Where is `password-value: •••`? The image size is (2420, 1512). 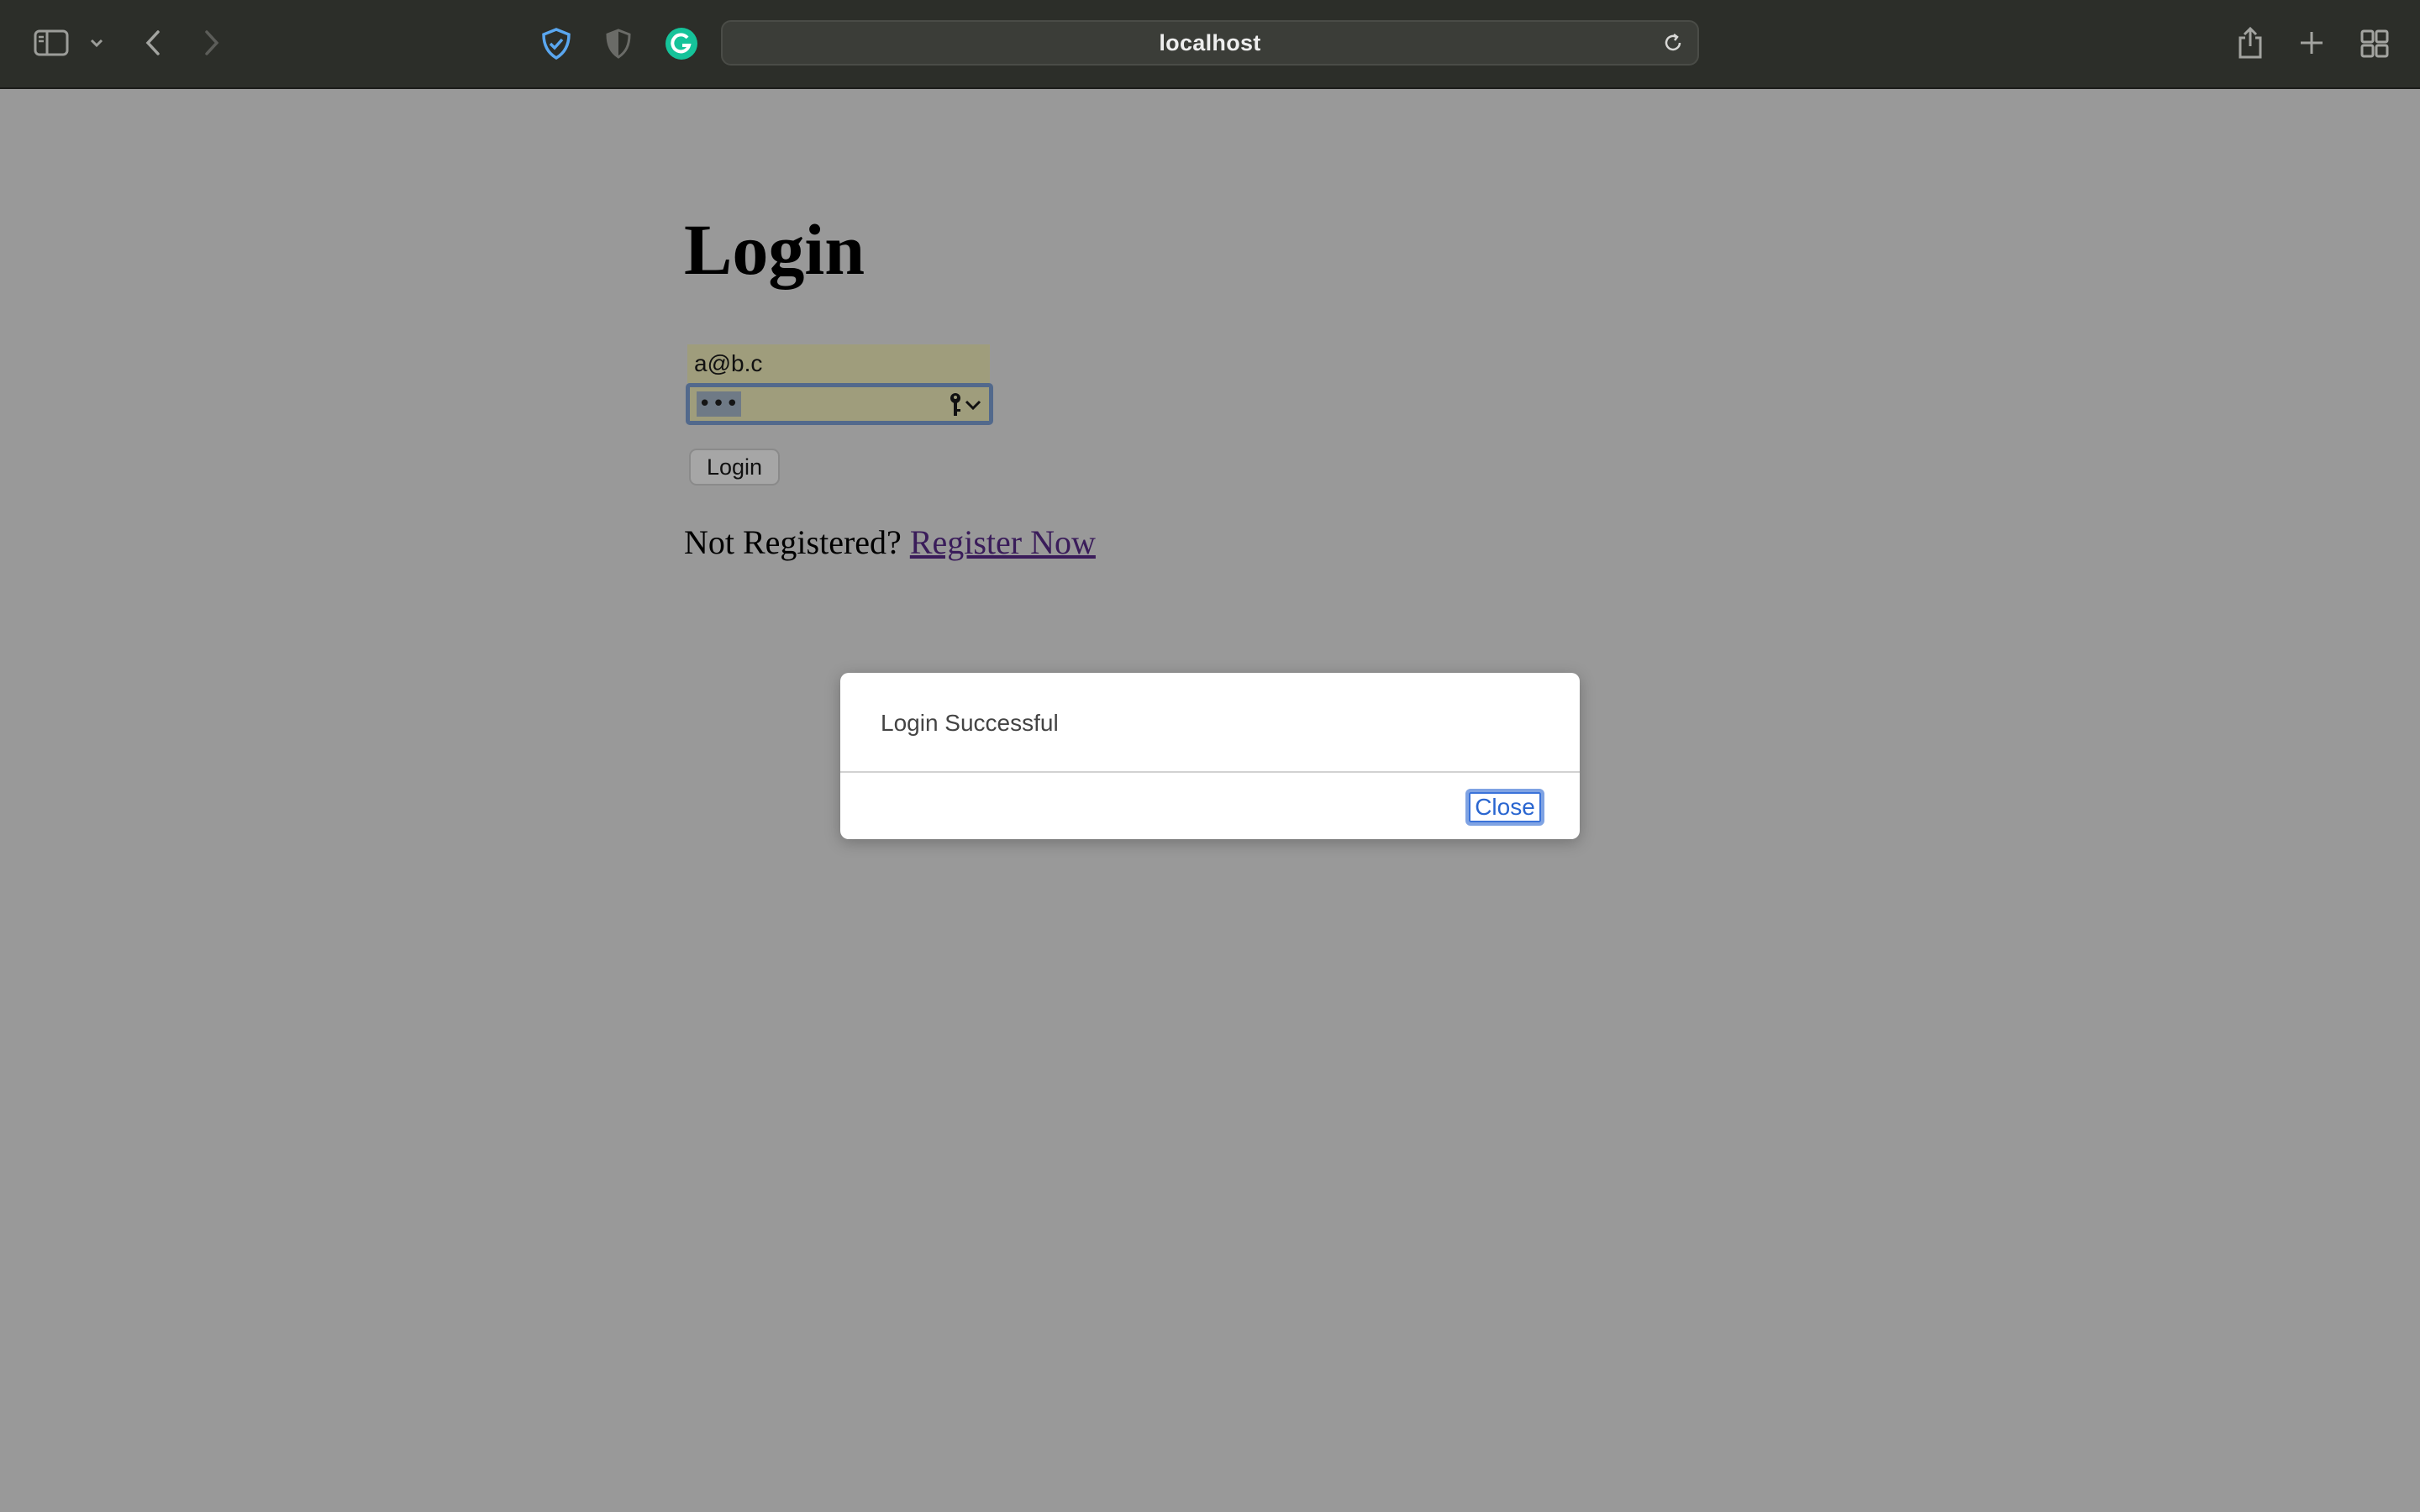
password-value: ••• is located at coordinates (719, 404).